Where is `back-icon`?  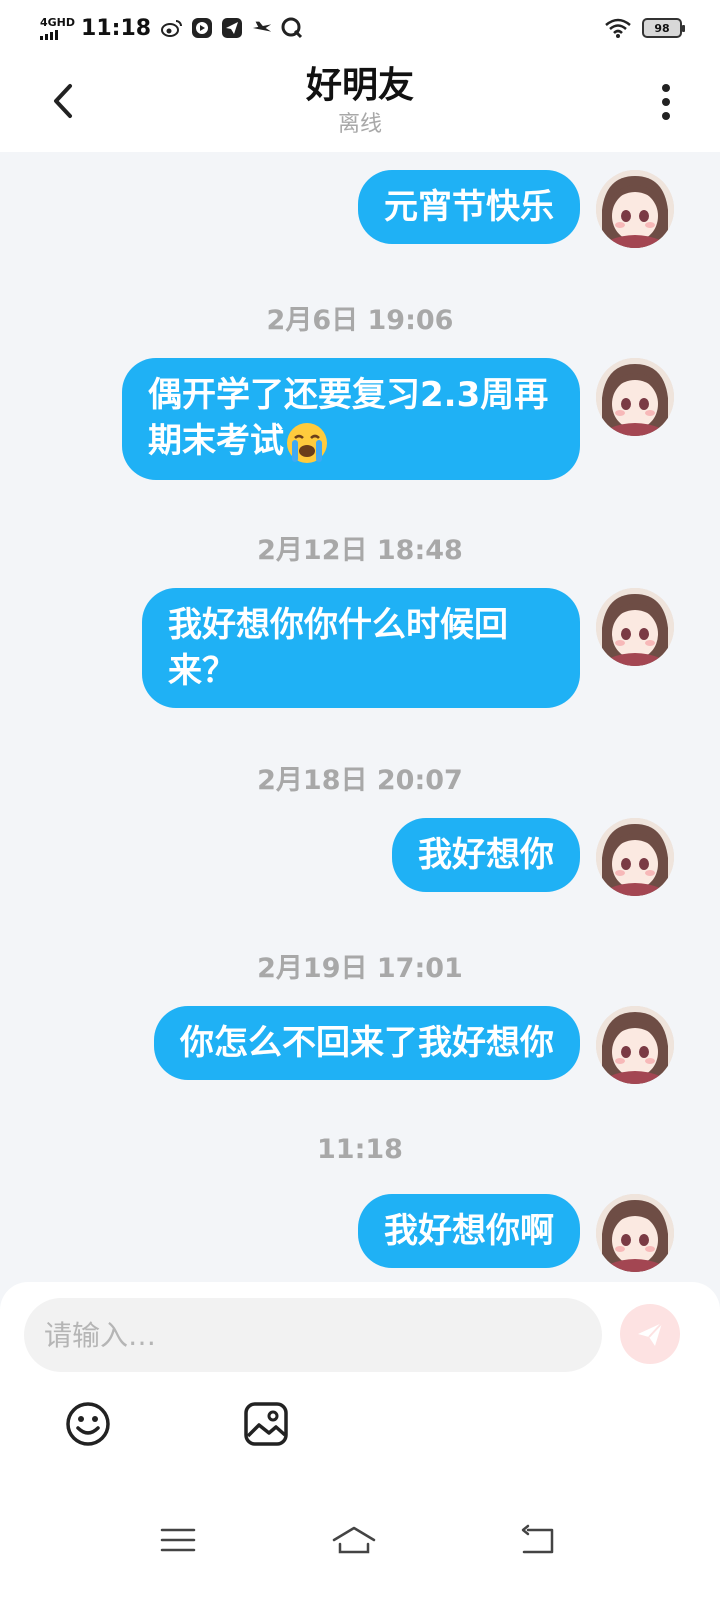
back-icon is located at coordinates (538, 1540).